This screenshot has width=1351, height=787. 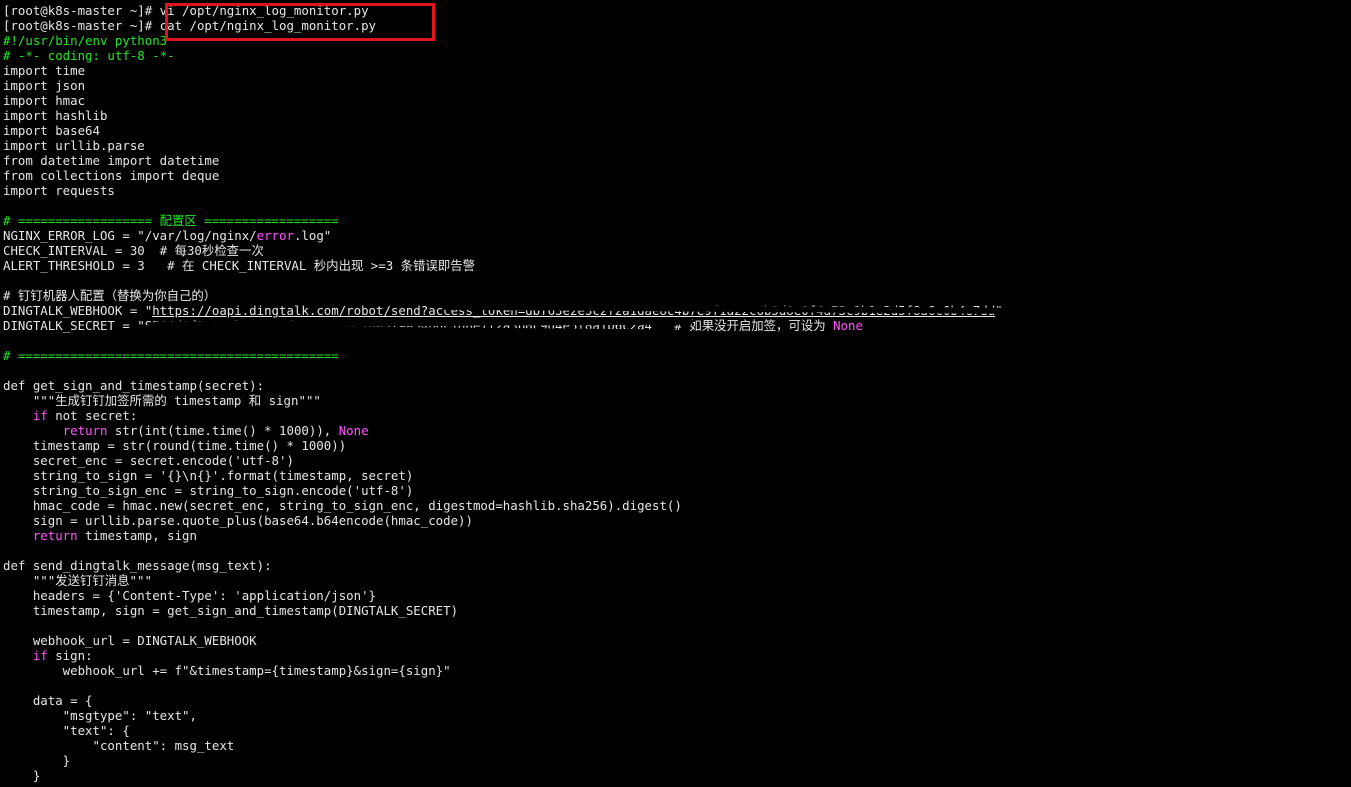 I want to click on code-text: import requests, so click(x=59, y=190).